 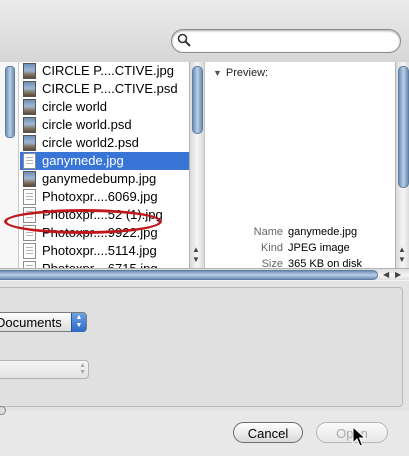 I want to click on file-name: CIRCLE P....CTIVE.psd, so click(x=110, y=88).